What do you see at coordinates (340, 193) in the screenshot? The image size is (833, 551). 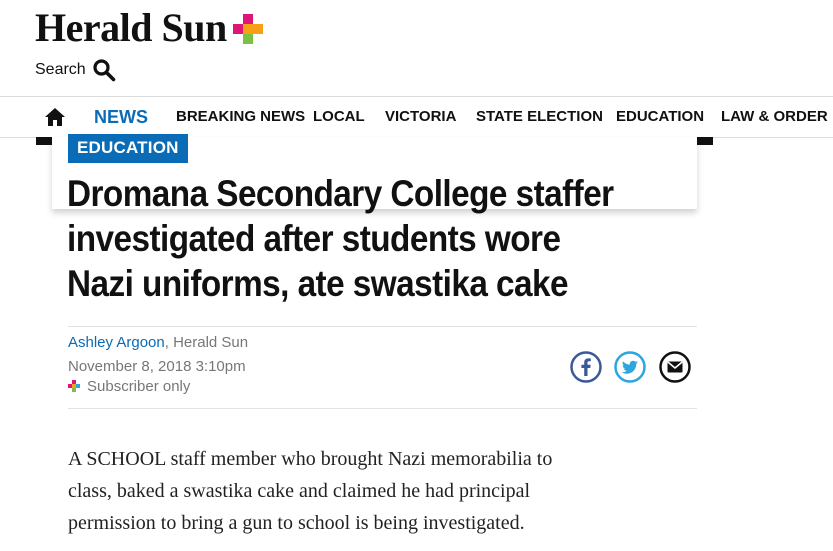 I see `headline-line: Dromana Secondary College staffer` at bounding box center [340, 193].